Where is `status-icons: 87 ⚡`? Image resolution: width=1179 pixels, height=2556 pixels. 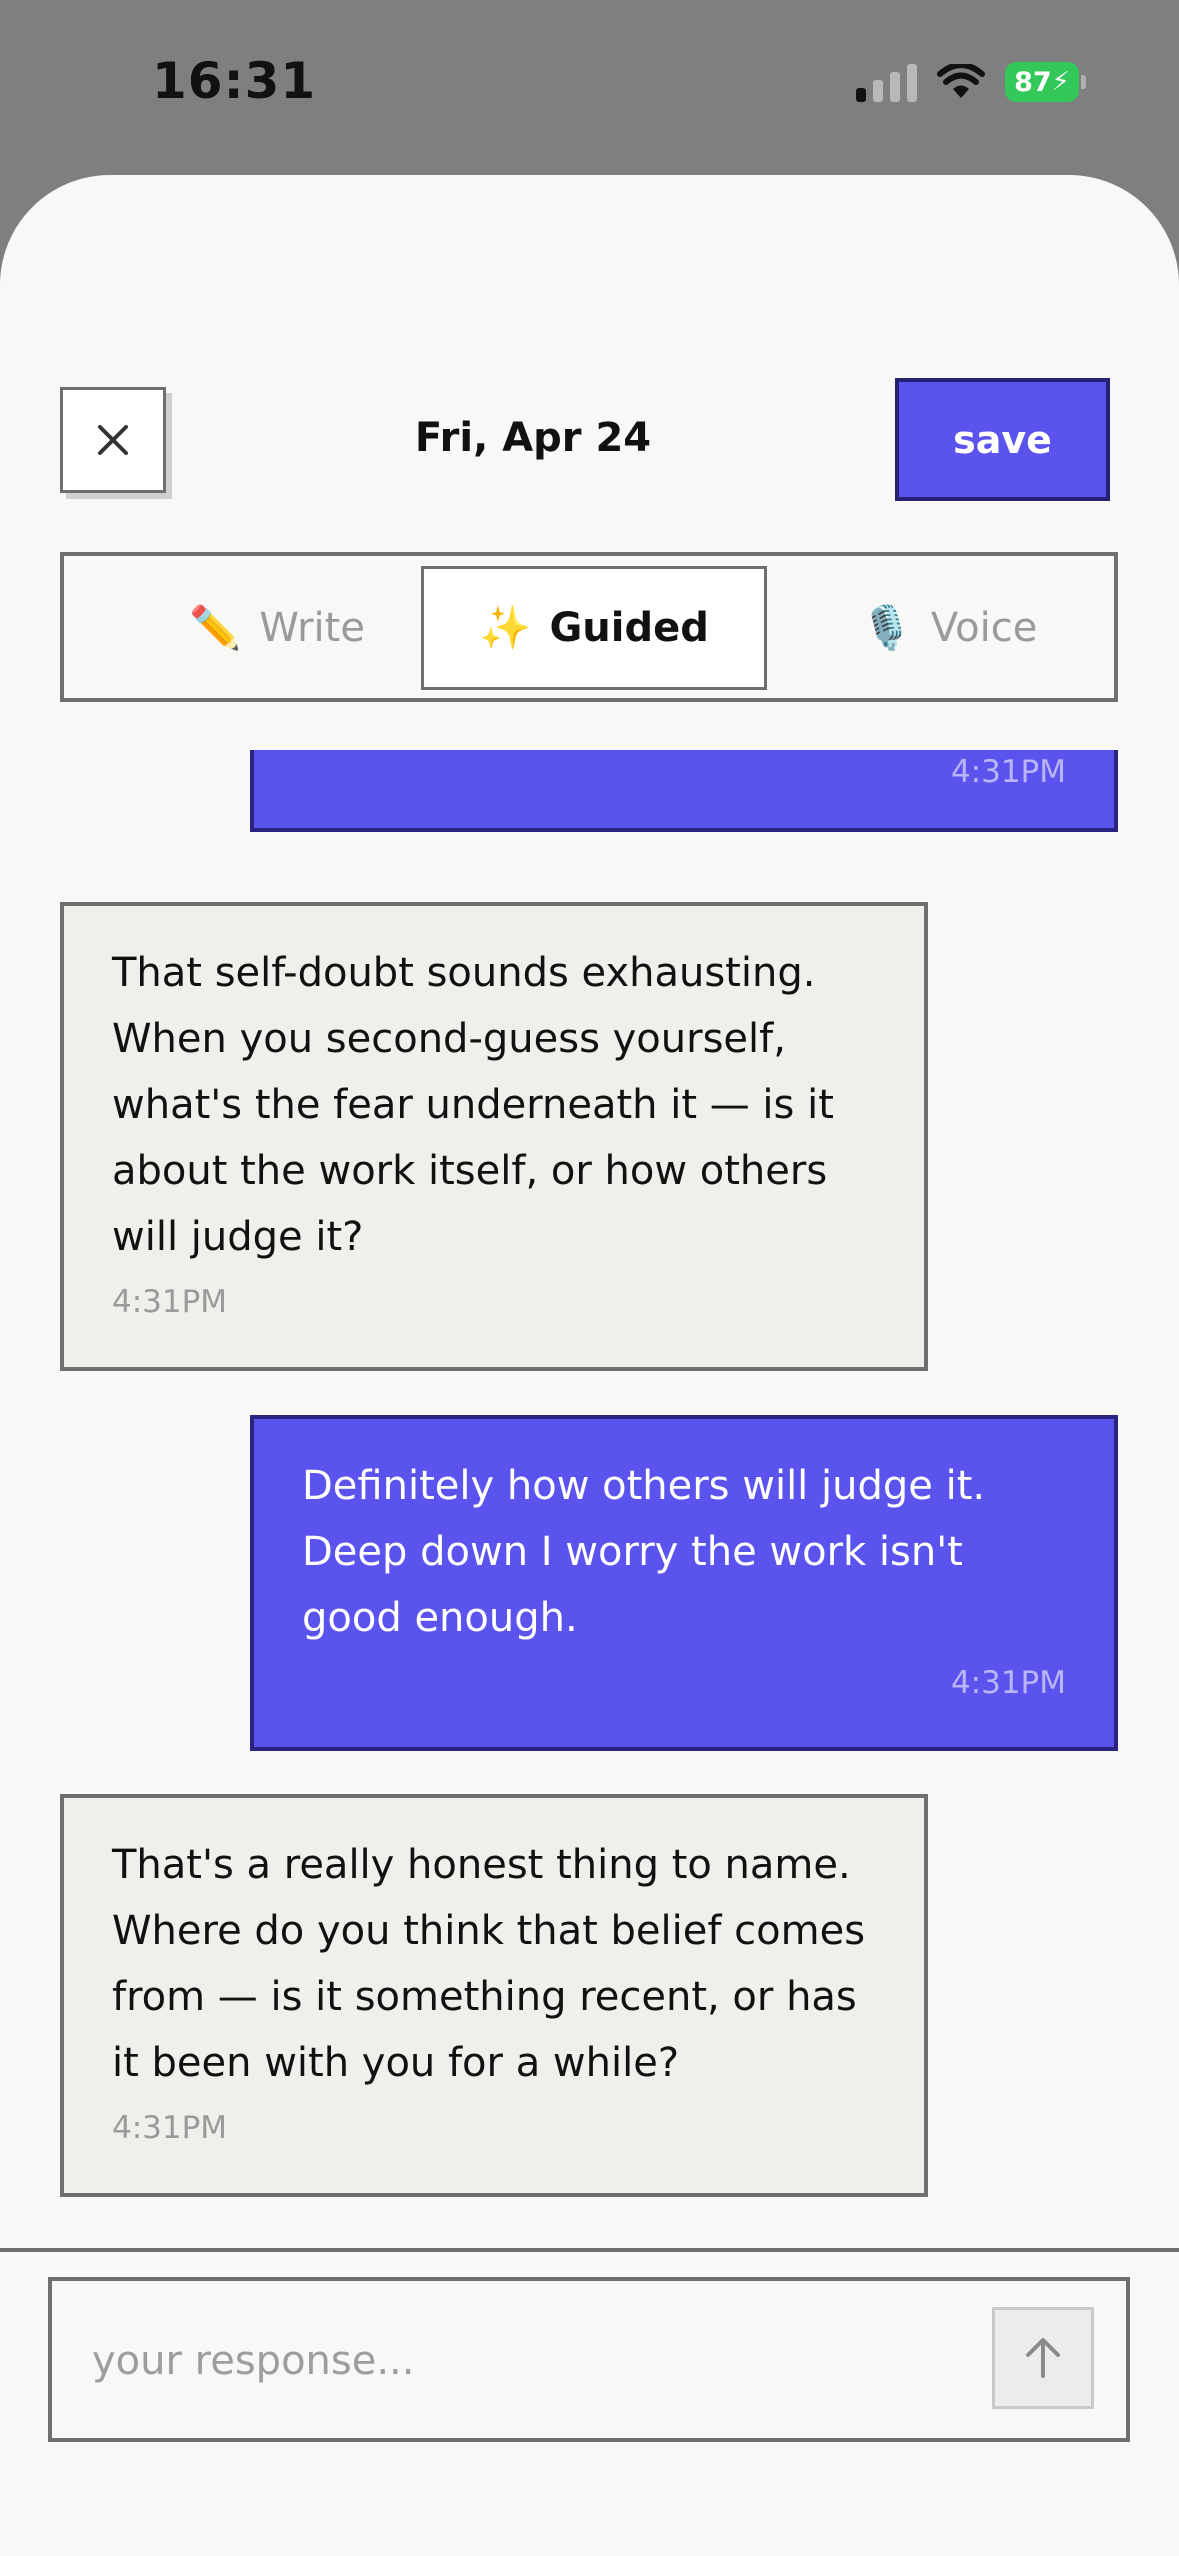
status-icons: 87 ⚡ is located at coordinates (971, 82).